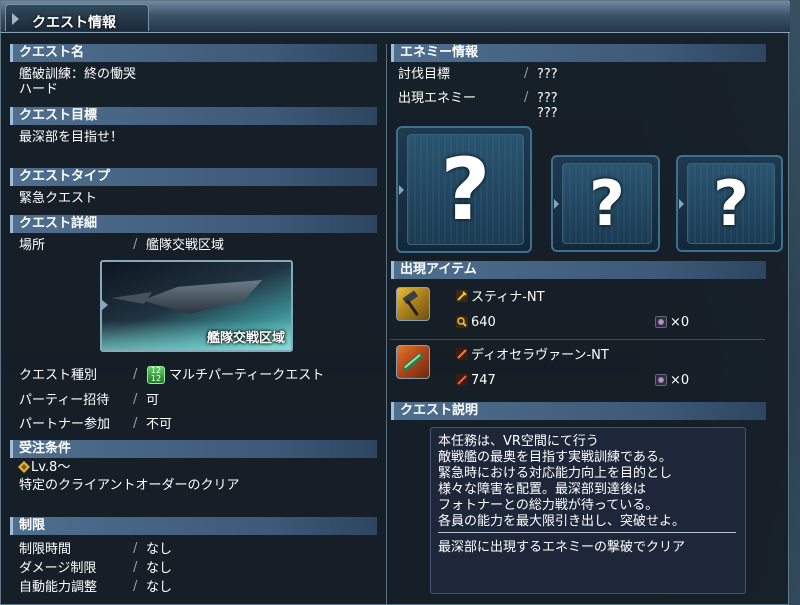 Image resolution: width=800 pixels, height=605 pixels. Describe the element at coordinates (540, 355) in the screenshot. I see `item-2-name: ディオセラヴァーン-NT` at that location.